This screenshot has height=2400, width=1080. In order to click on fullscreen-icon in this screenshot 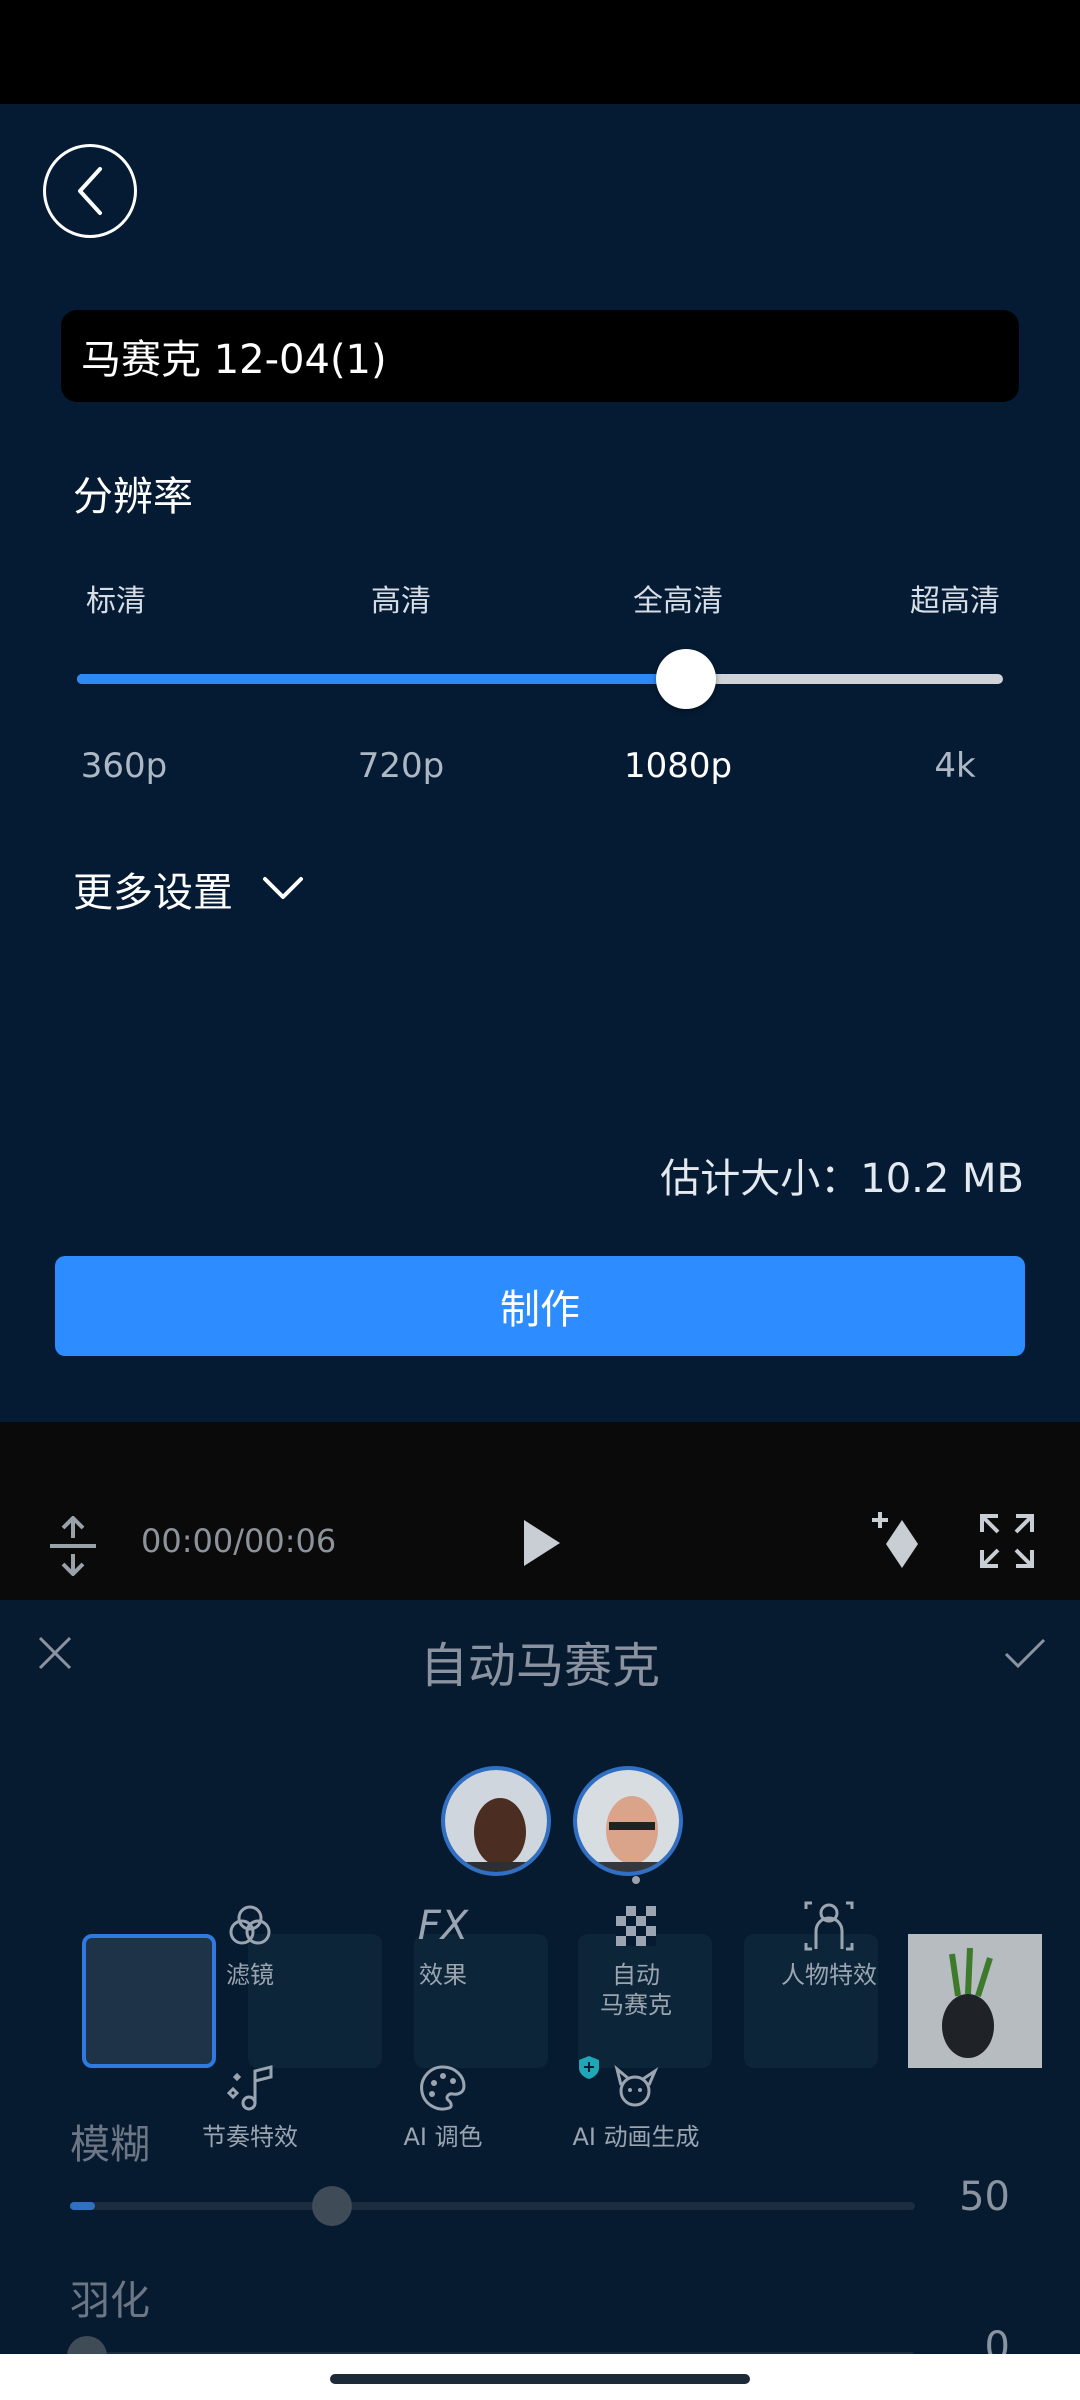, I will do `click(1007, 1541)`.